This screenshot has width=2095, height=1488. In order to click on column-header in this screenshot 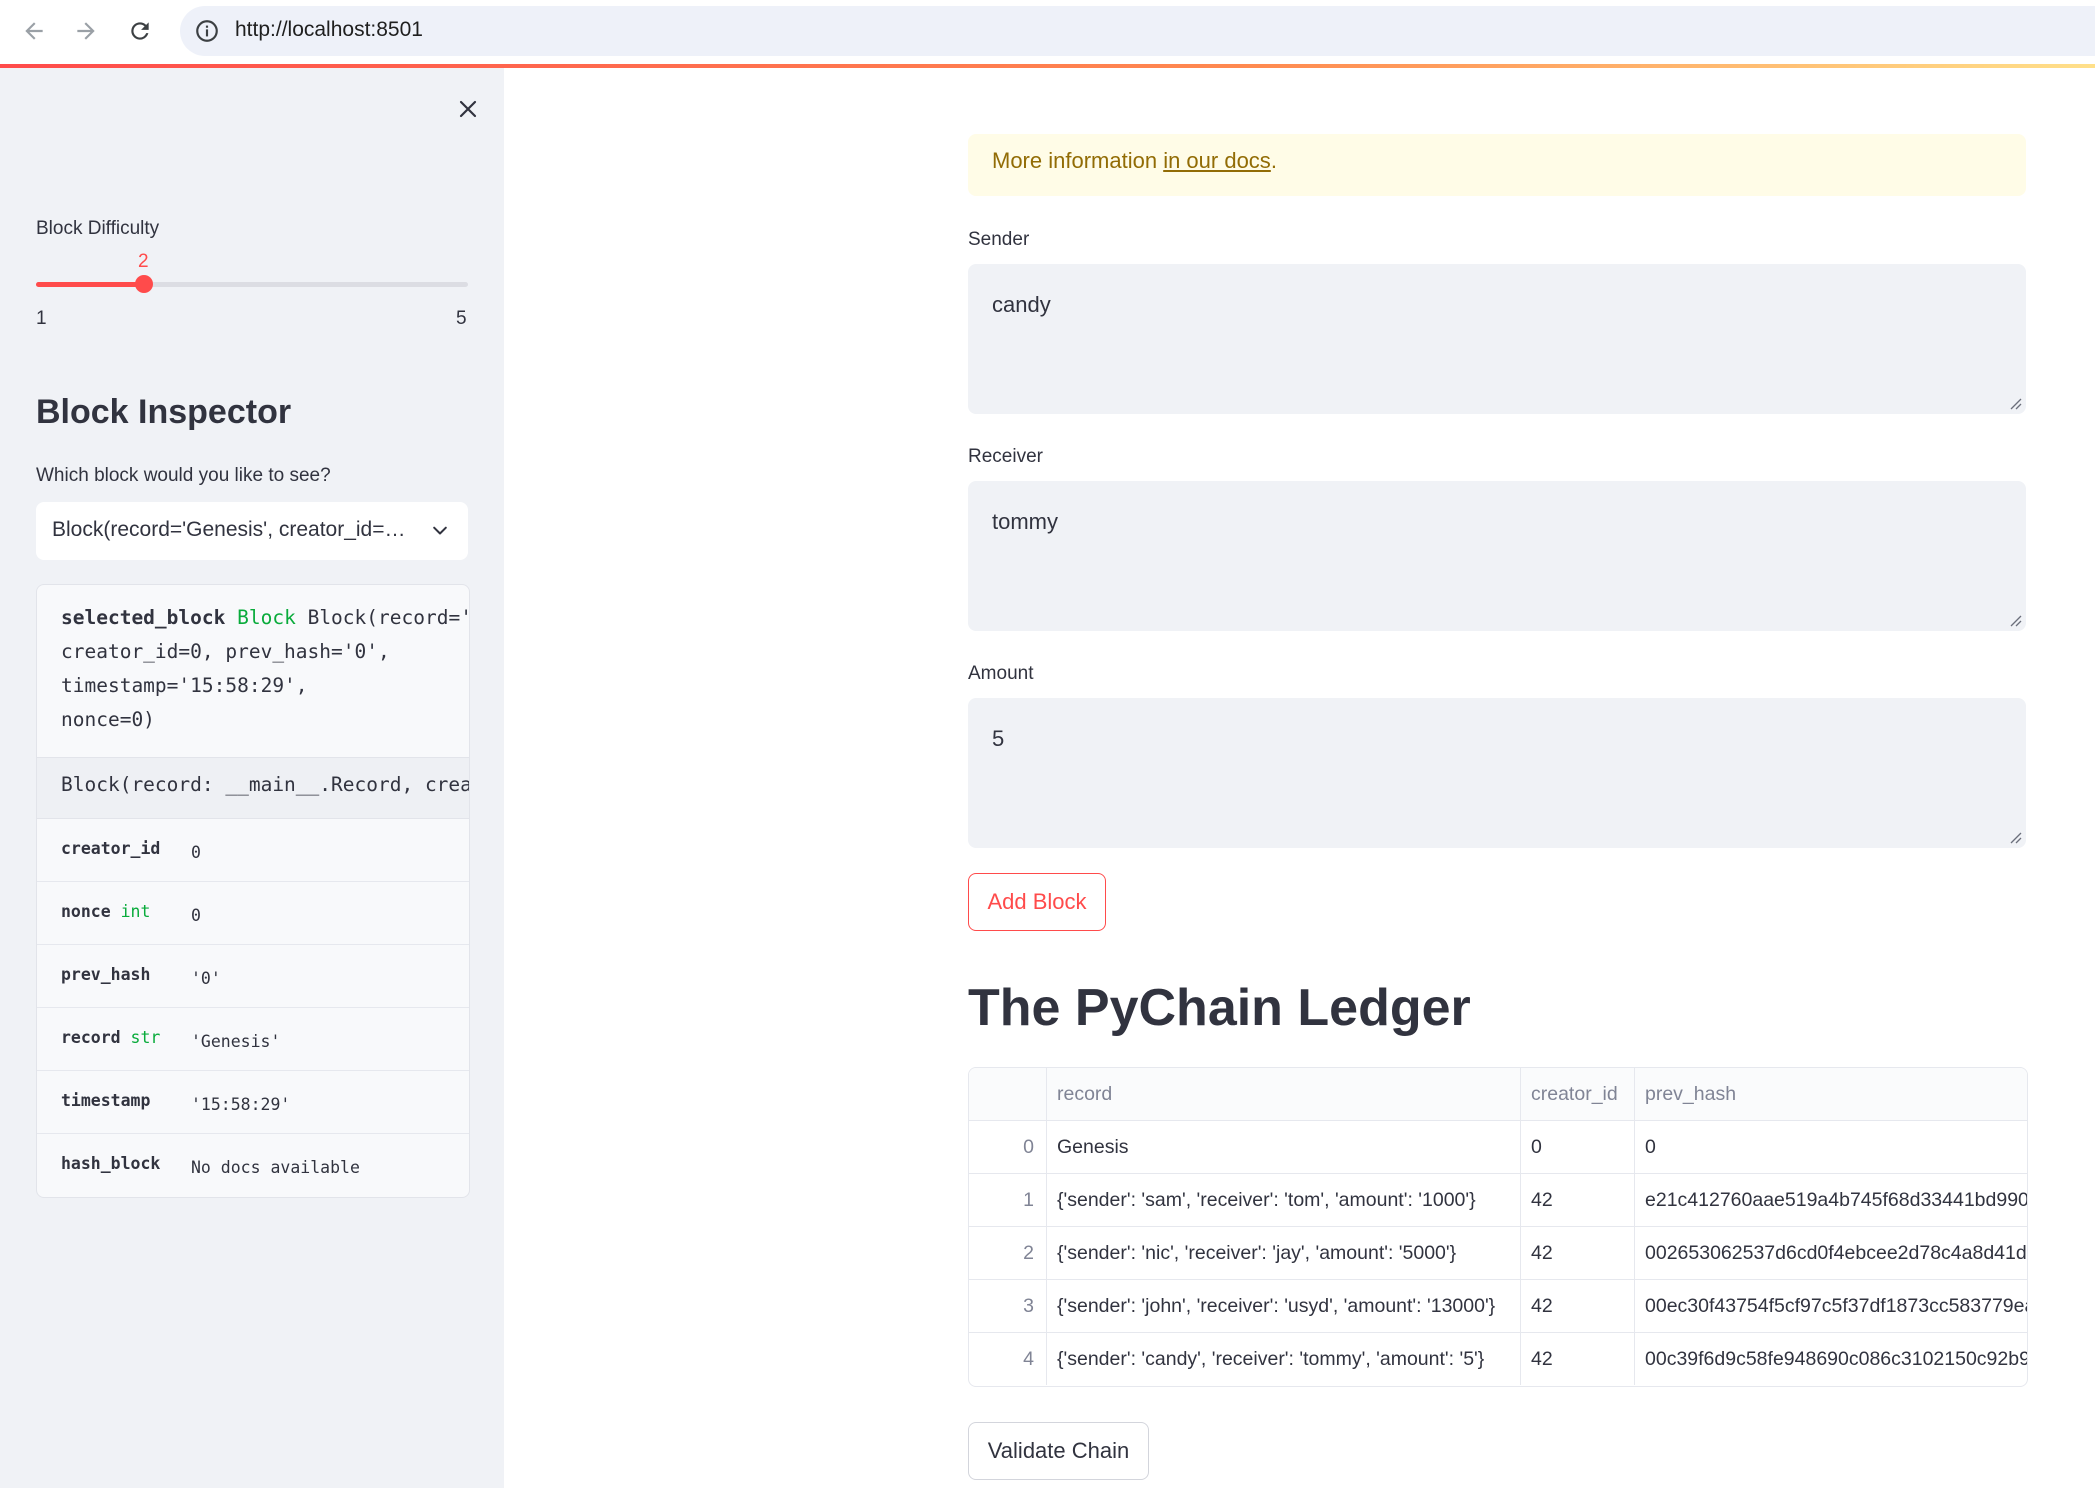, I will do `click(1008, 1094)`.